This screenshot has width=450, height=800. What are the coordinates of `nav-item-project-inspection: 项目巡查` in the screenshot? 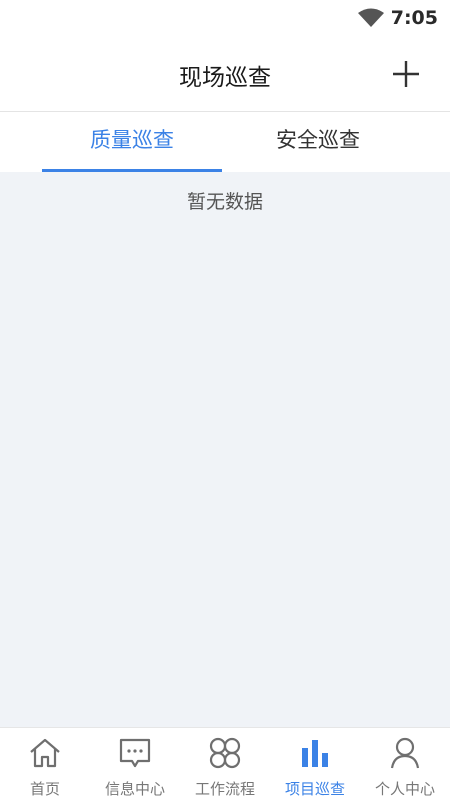 It's located at (315, 764).